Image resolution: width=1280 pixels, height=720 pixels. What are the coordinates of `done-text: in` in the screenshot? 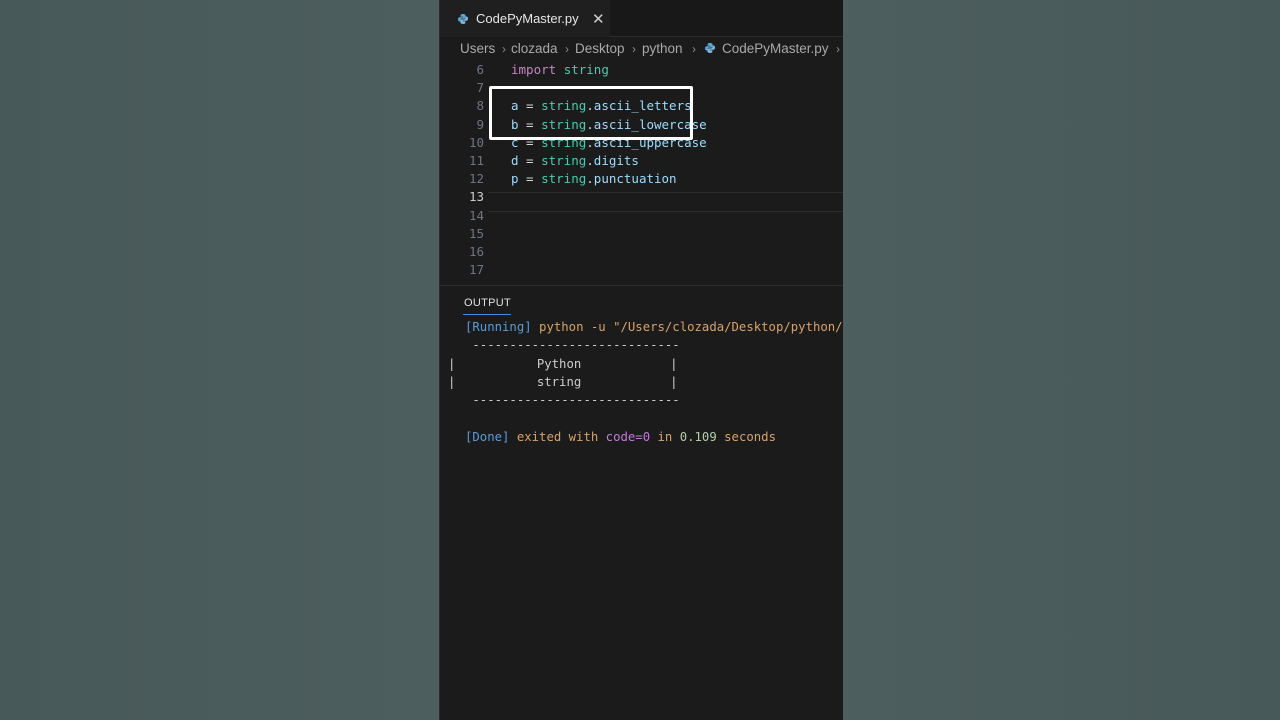 It's located at (665, 437).